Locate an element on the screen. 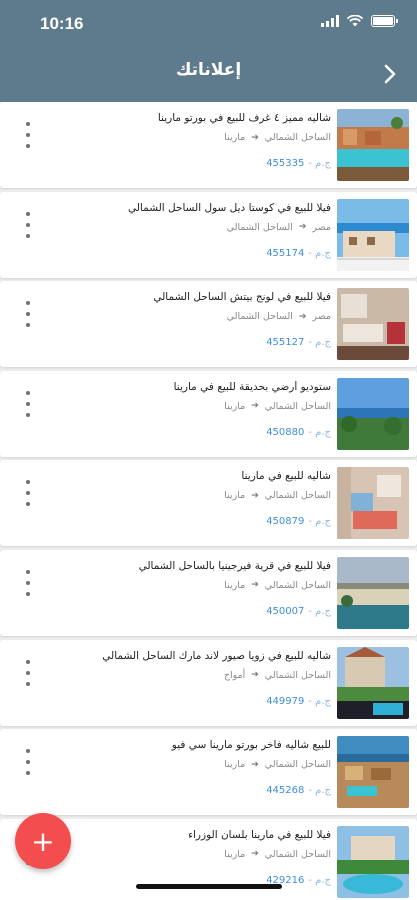 This screenshot has height=900, width=417. ad-title: فيلا للبيع في لونج بيتش الساحل الشمالي is located at coordinates (191, 297).